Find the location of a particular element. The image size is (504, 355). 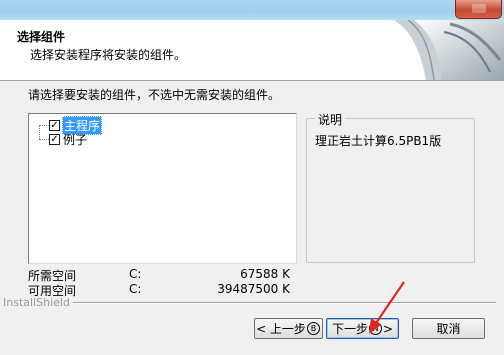

available-space-drive: C: is located at coordinates (135, 289).